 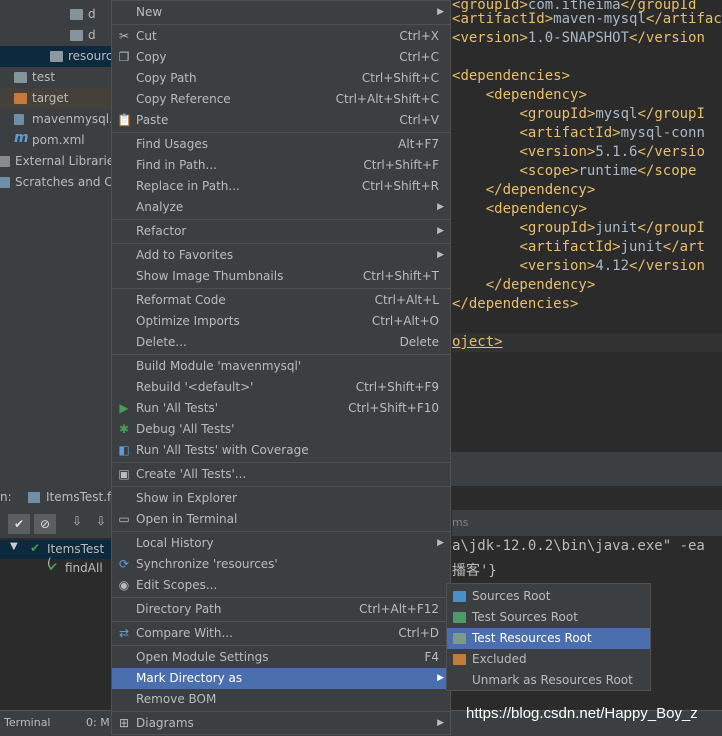 I want to click on menu-item-mark-directory-as: Mark Directory as ▶, so click(x=281, y=678).